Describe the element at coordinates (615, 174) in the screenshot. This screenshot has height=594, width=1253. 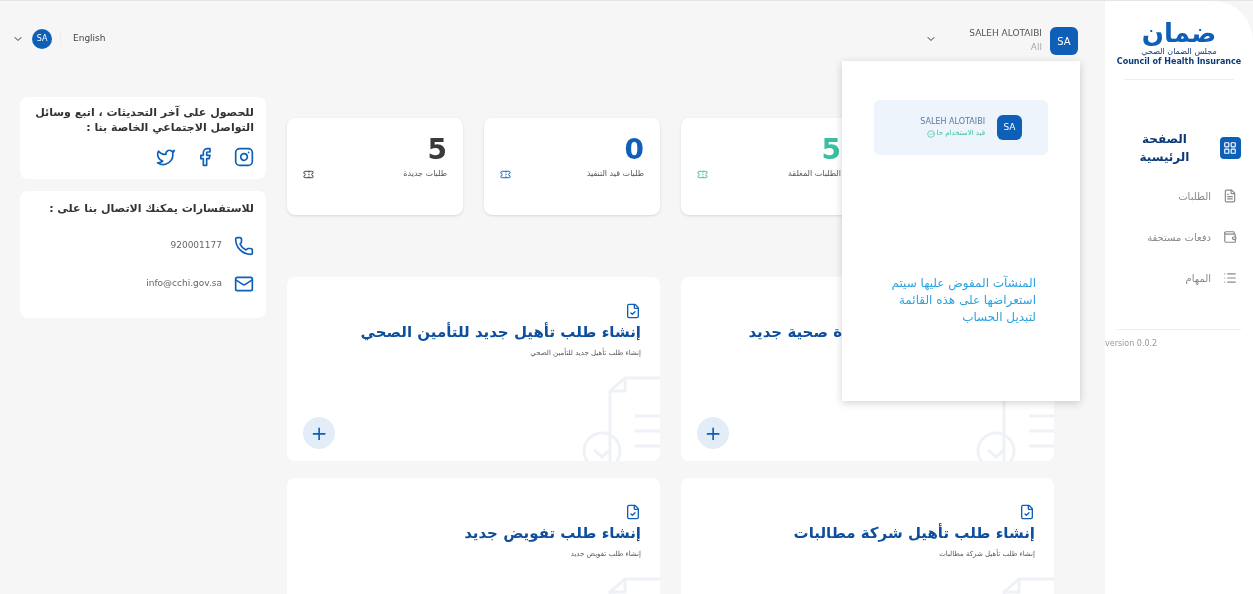
I see `stat-label: طلبات قيد التنفيذ` at that location.